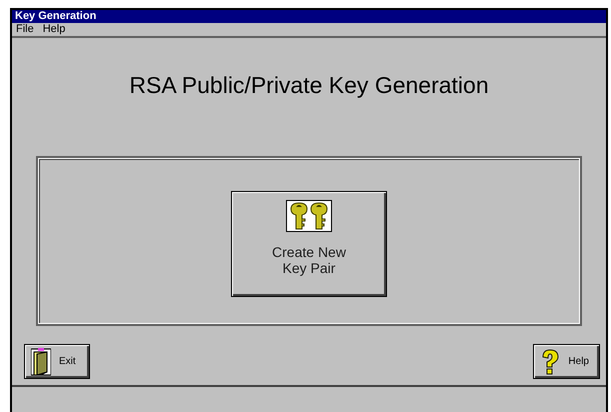 The image size is (611, 412). I want to click on keys-icon, so click(309, 216).